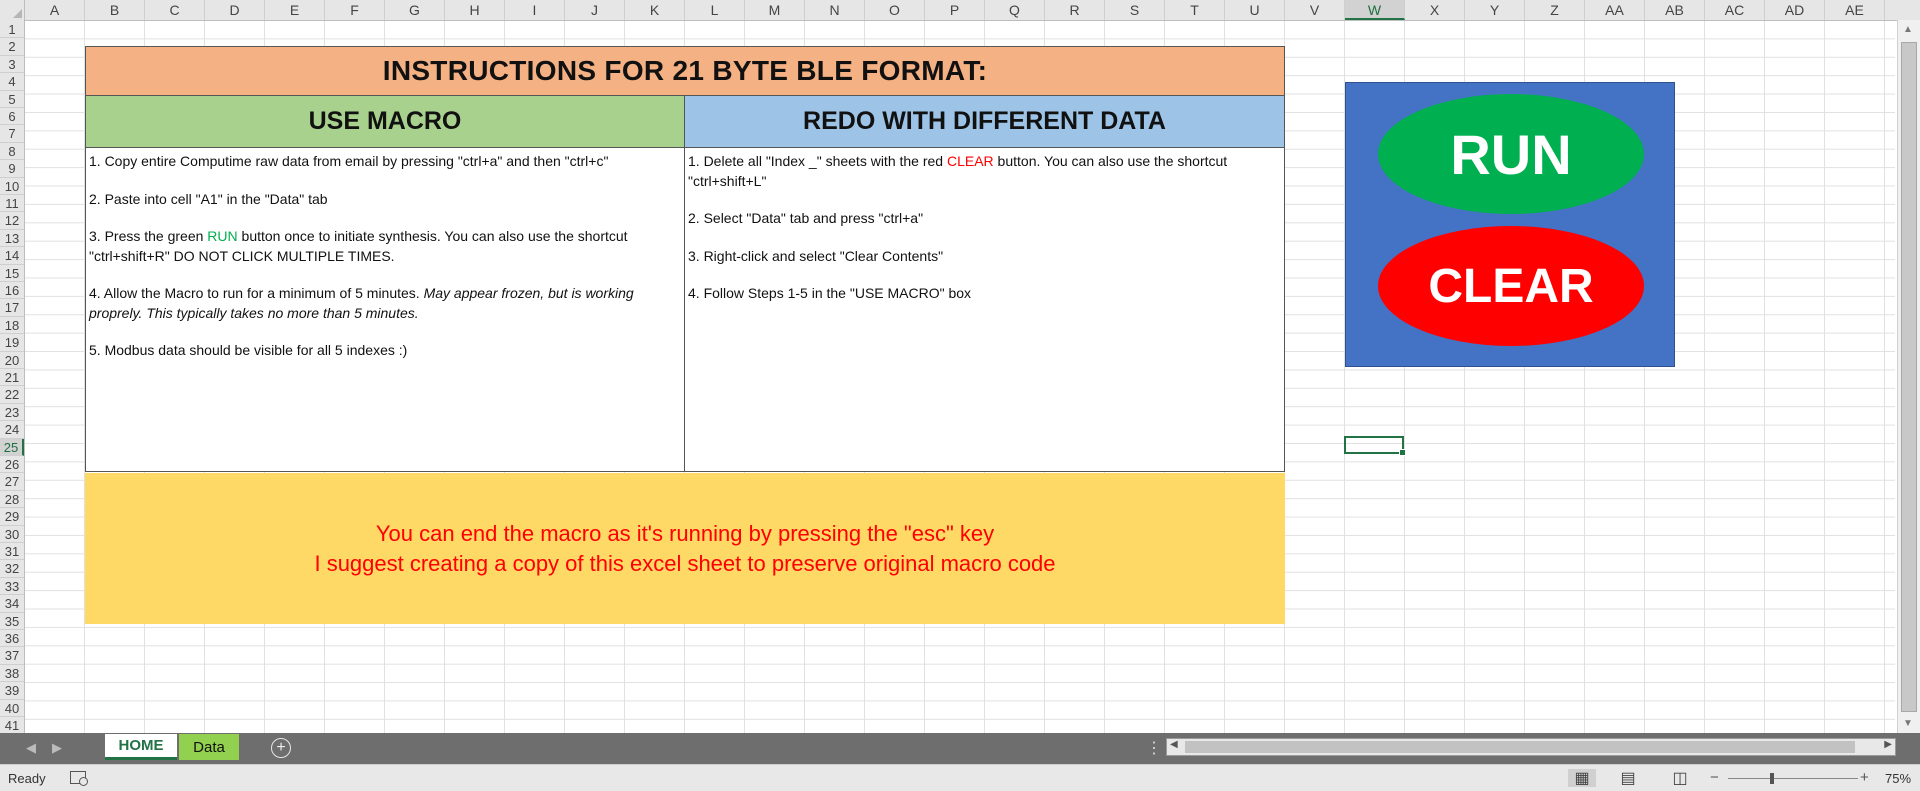 This screenshot has height=791, width=1920. Describe the element at coordinates (12, 656) in the screenshot. I see `row-header-37: 37` at that location.